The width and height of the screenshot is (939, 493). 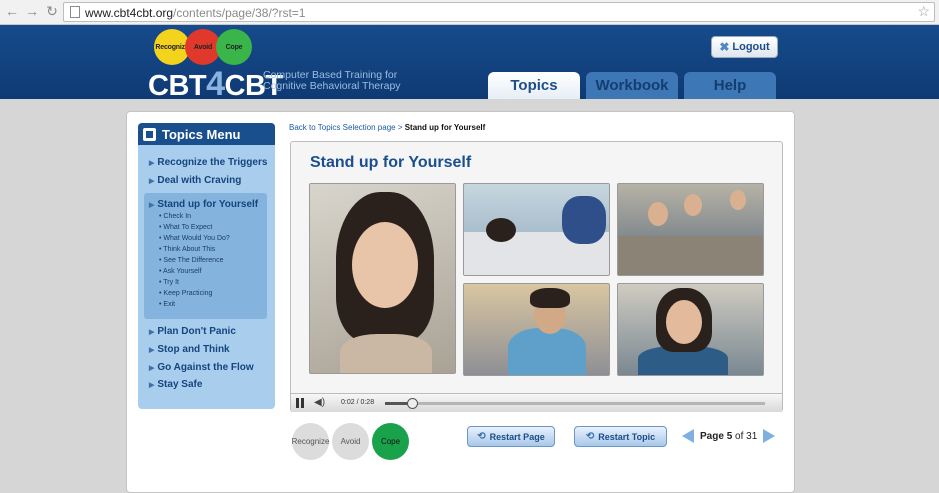 What do you see at coordinates (149, 134) in the screenshot?
I see `menu-icon` at bounding box center [149, 134].